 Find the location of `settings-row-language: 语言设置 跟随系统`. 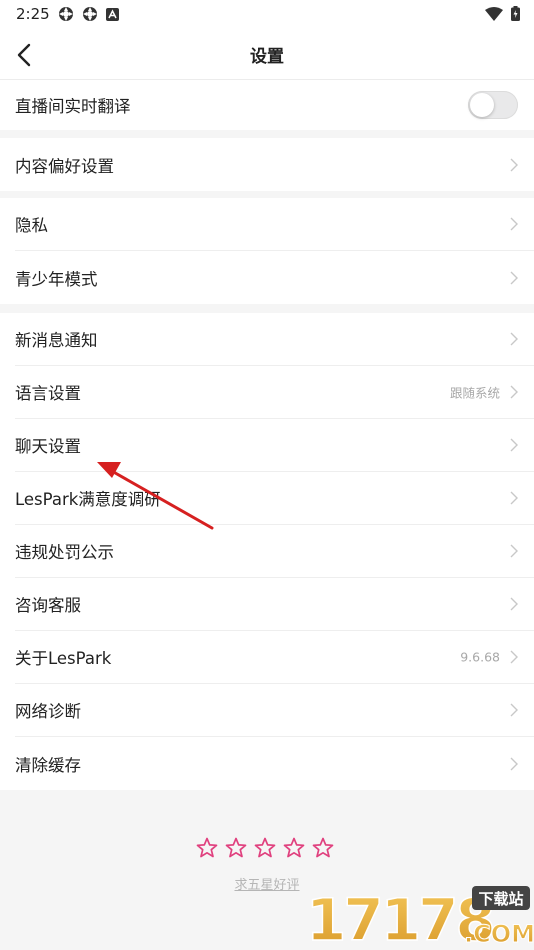

settings-row-language: 语言设置 跟随系统 is located at coordinates (274, 392).